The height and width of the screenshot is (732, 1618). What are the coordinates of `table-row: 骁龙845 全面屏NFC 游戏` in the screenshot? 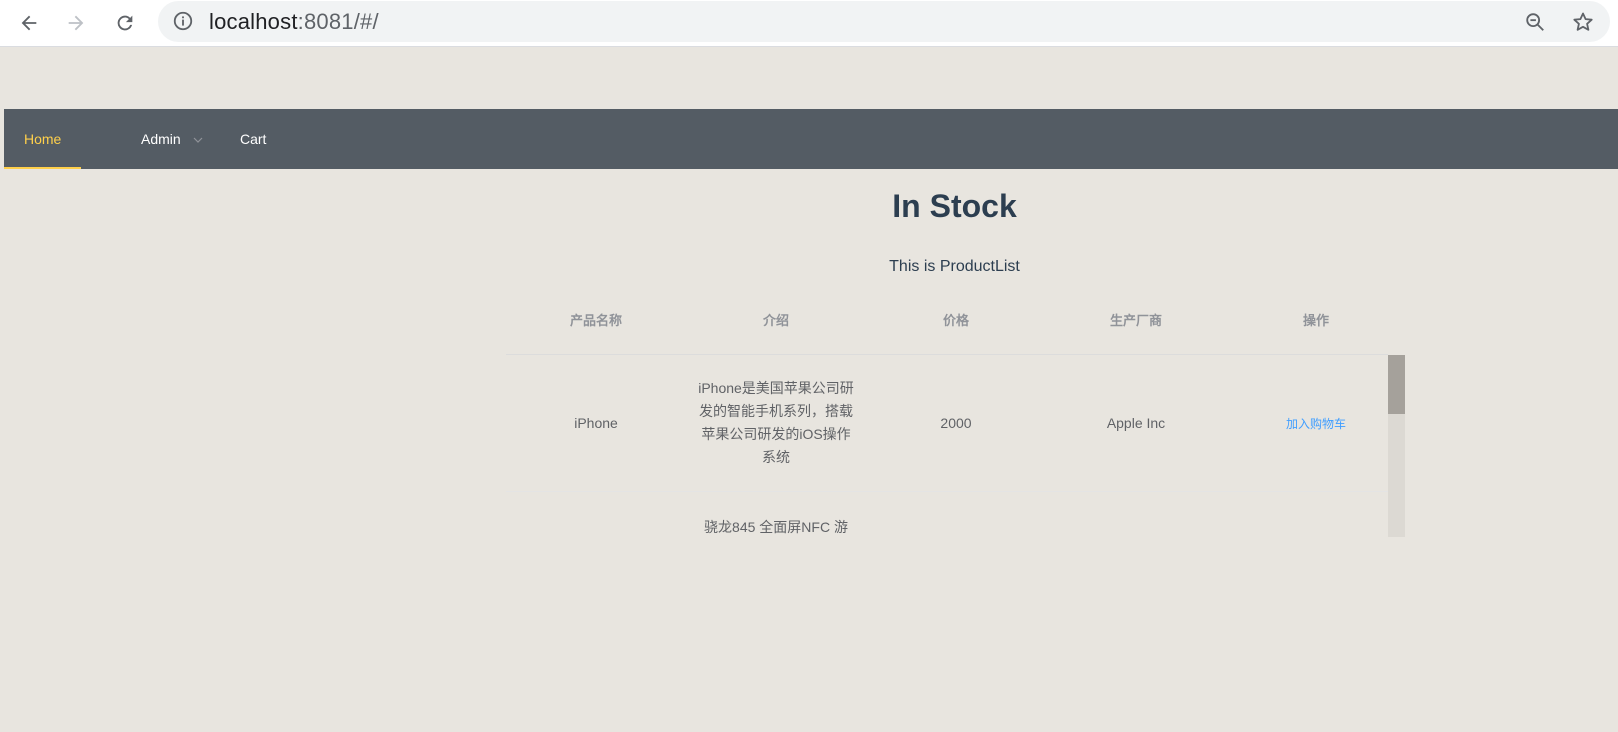 It's located at (947, 514).